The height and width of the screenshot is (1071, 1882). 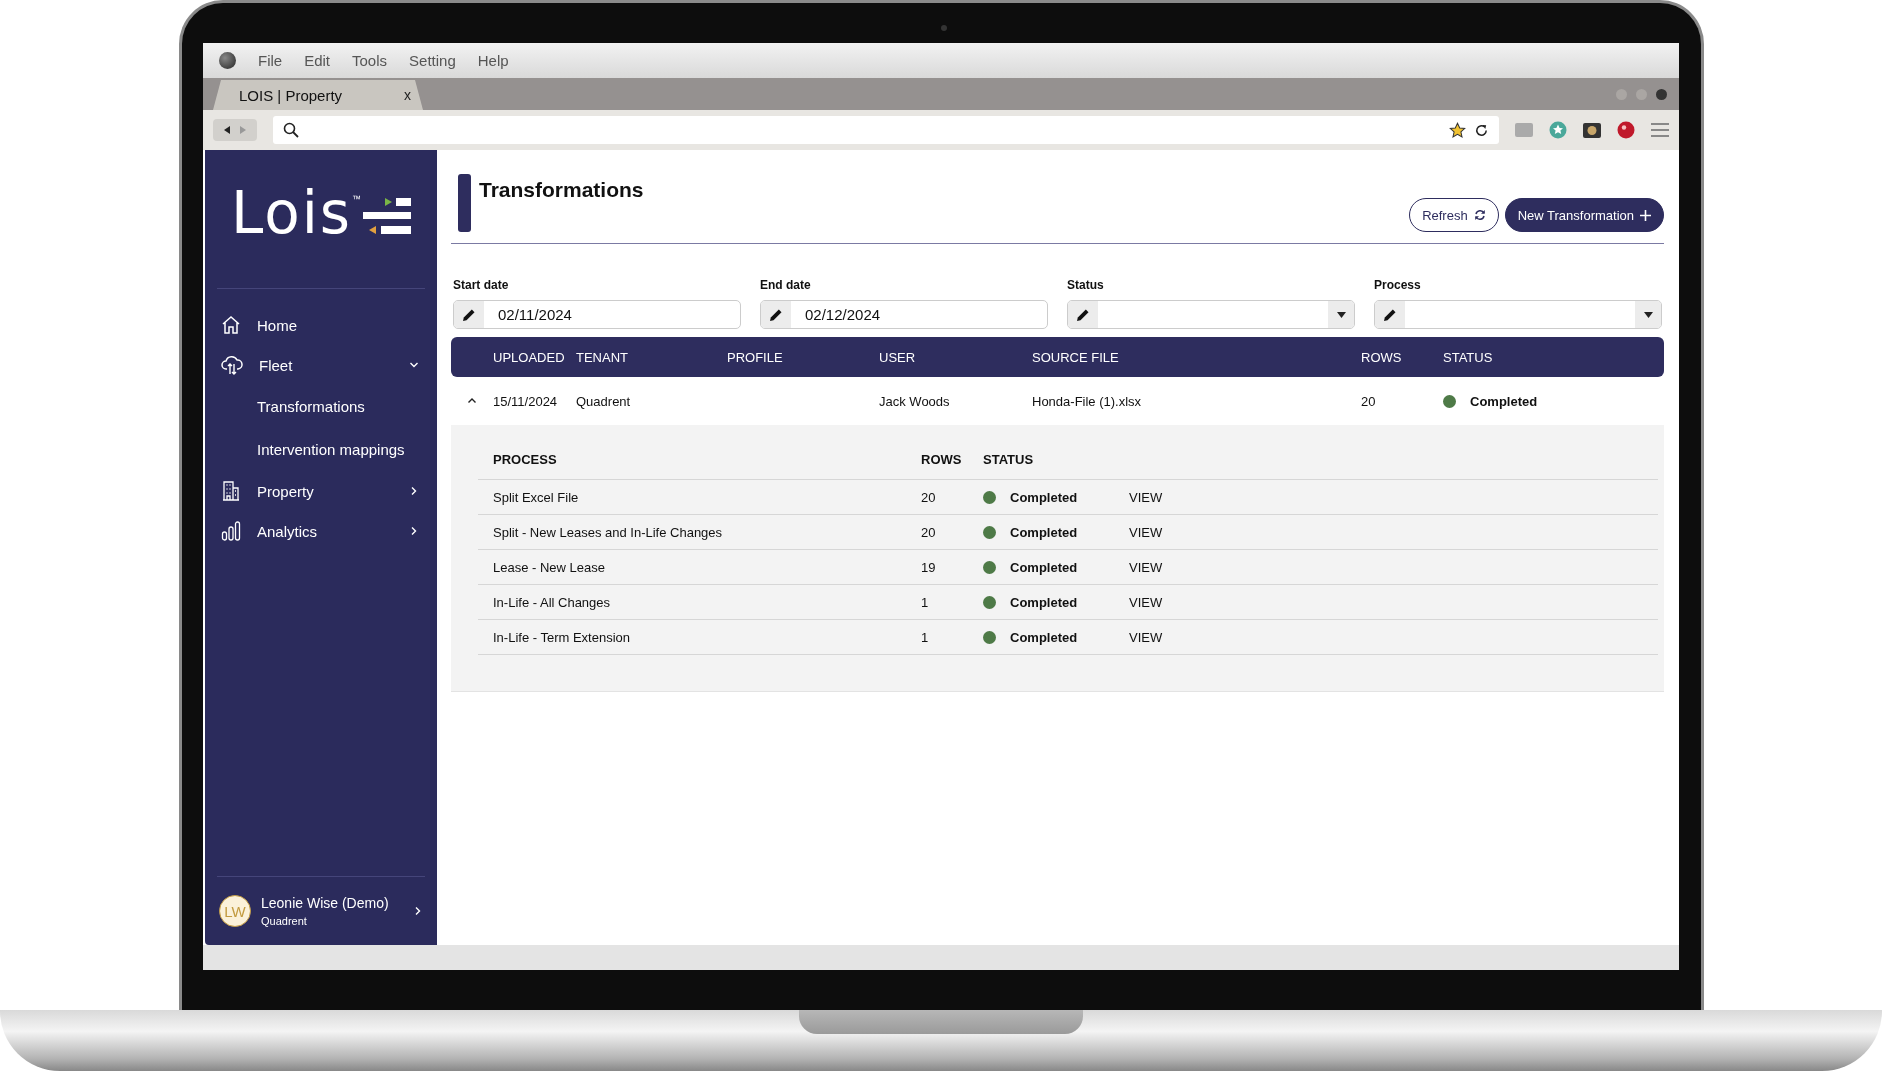 I want to click on nav-item: Property, so click(x=321, y=491).